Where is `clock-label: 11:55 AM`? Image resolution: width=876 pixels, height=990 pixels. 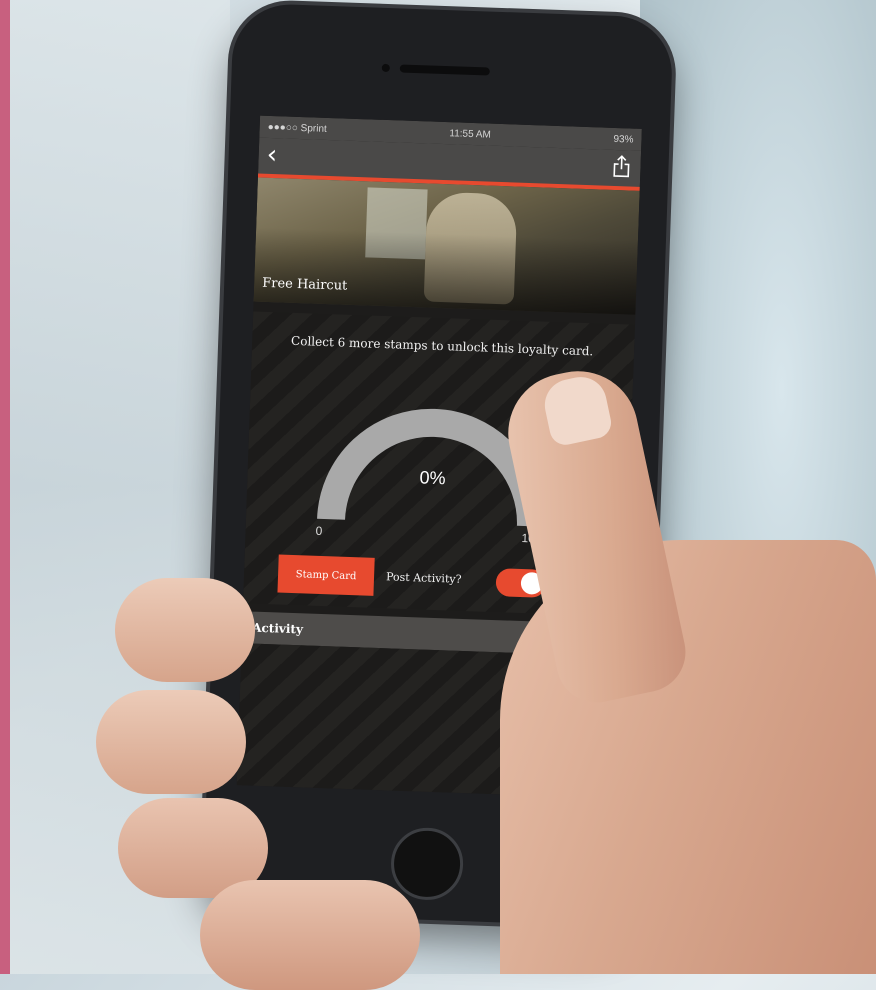
clock-label: 11:55 AM is located at coordinates (470, 134).